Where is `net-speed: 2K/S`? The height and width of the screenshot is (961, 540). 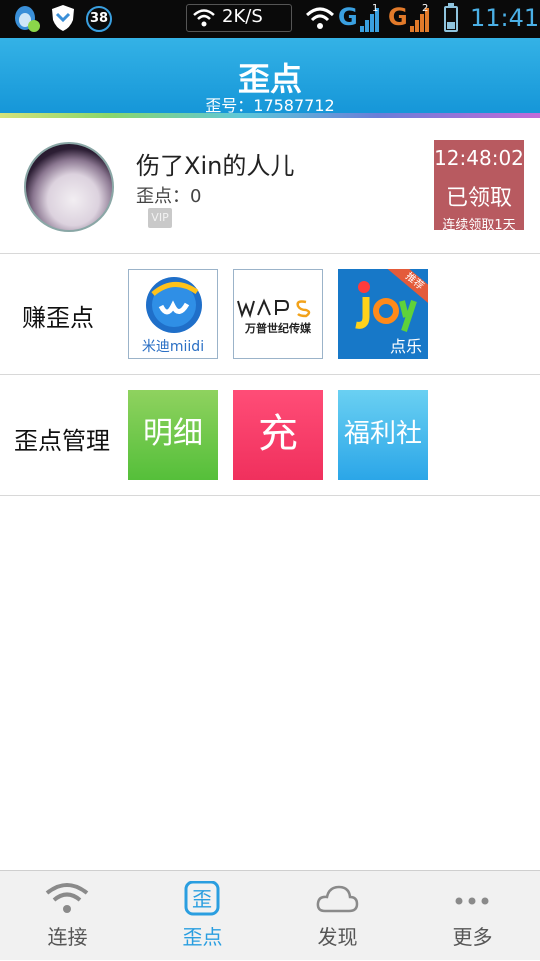 net-speed: 2K/S is located at coordinates (242, 16).